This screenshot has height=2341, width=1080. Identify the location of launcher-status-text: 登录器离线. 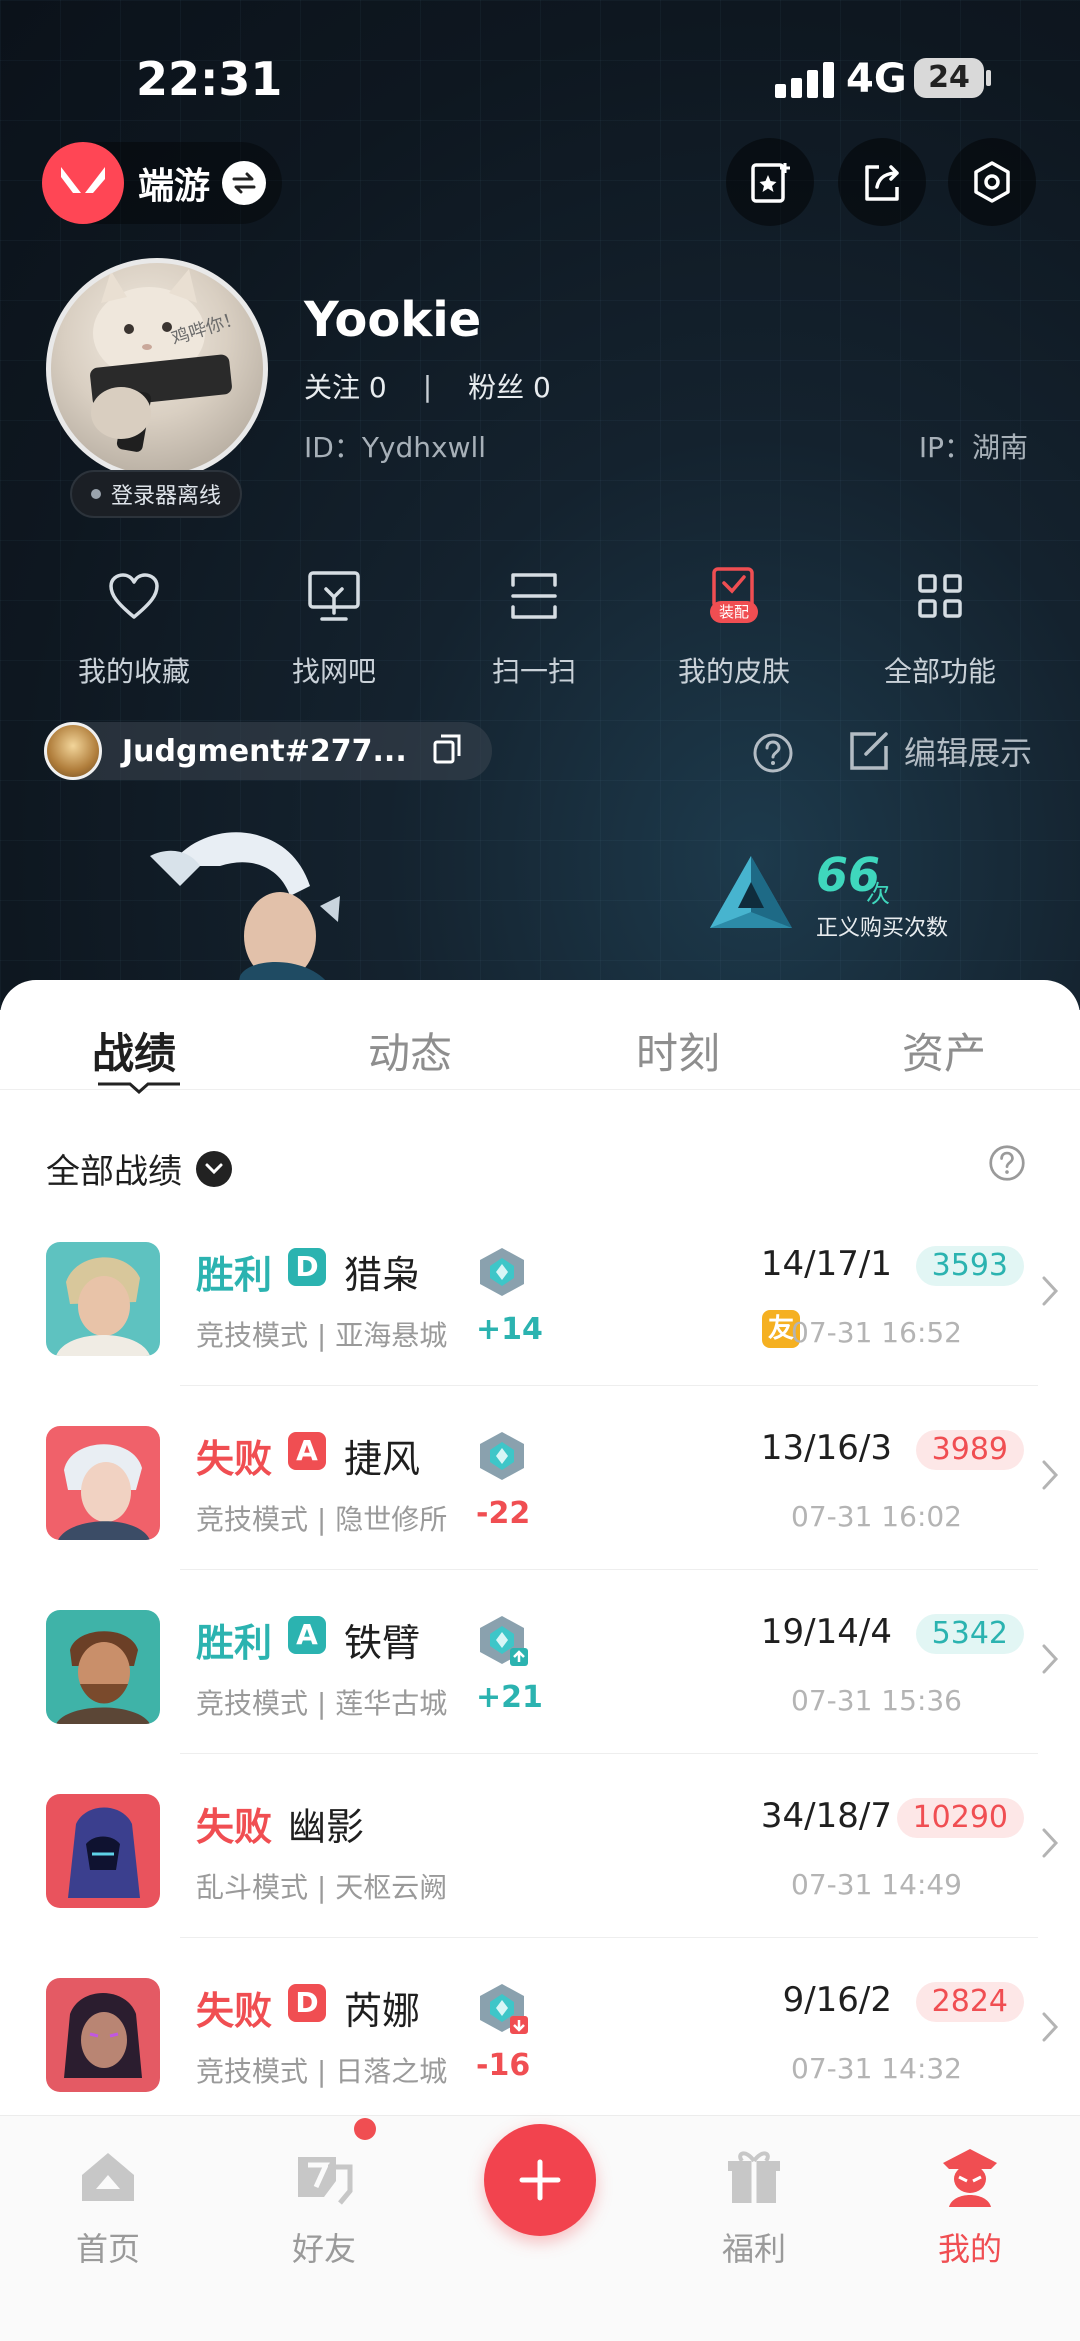
(165, 496).